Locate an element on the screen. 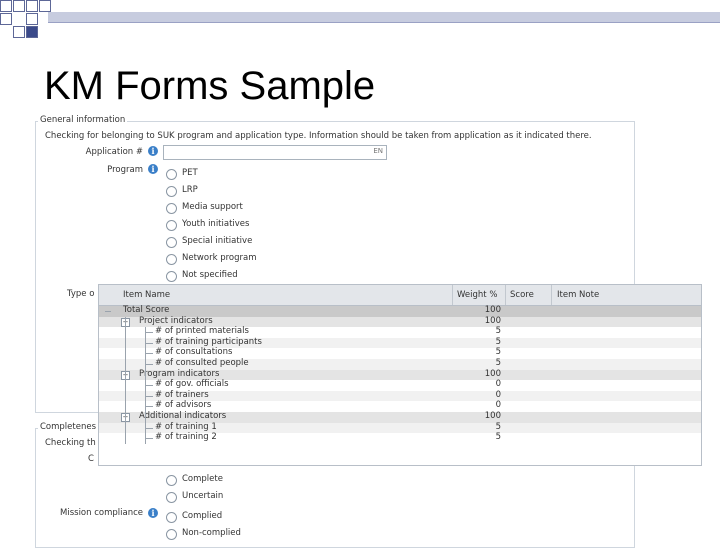  item-name-cell: # of gov. officials is located at coordinates (192, 384).